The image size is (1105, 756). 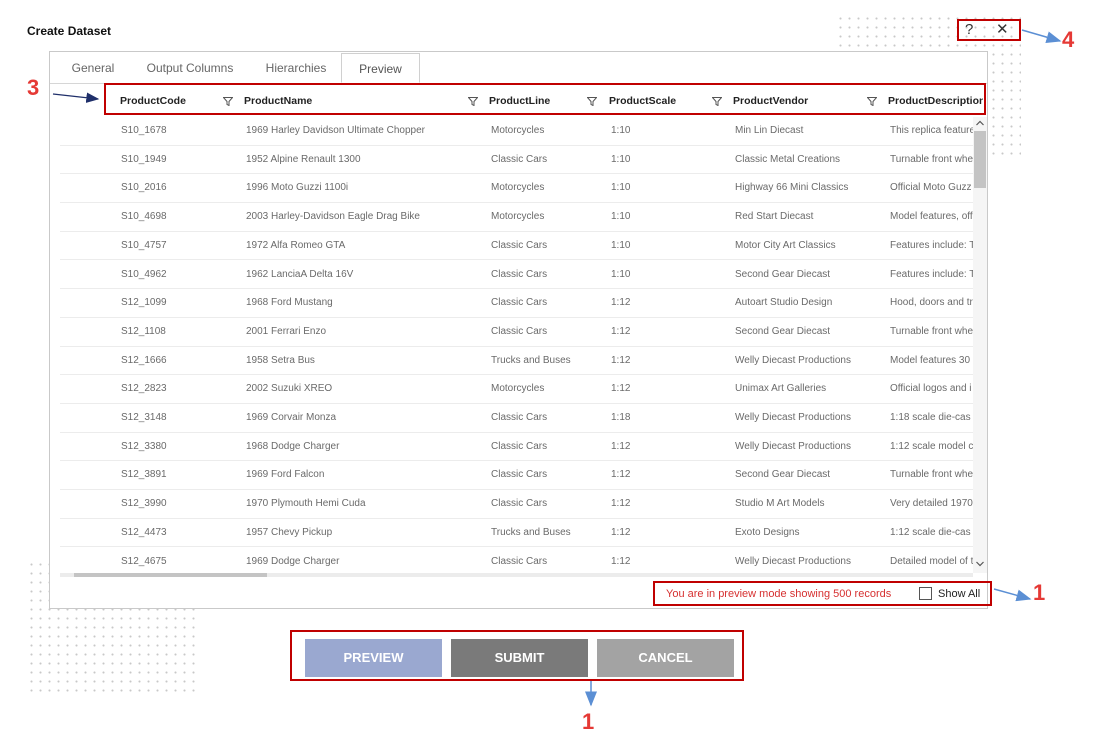 What do you see at coordinates (33, 87) in the screenshot?
I see `annotation-number: 3` at bounding box center [33, 87].